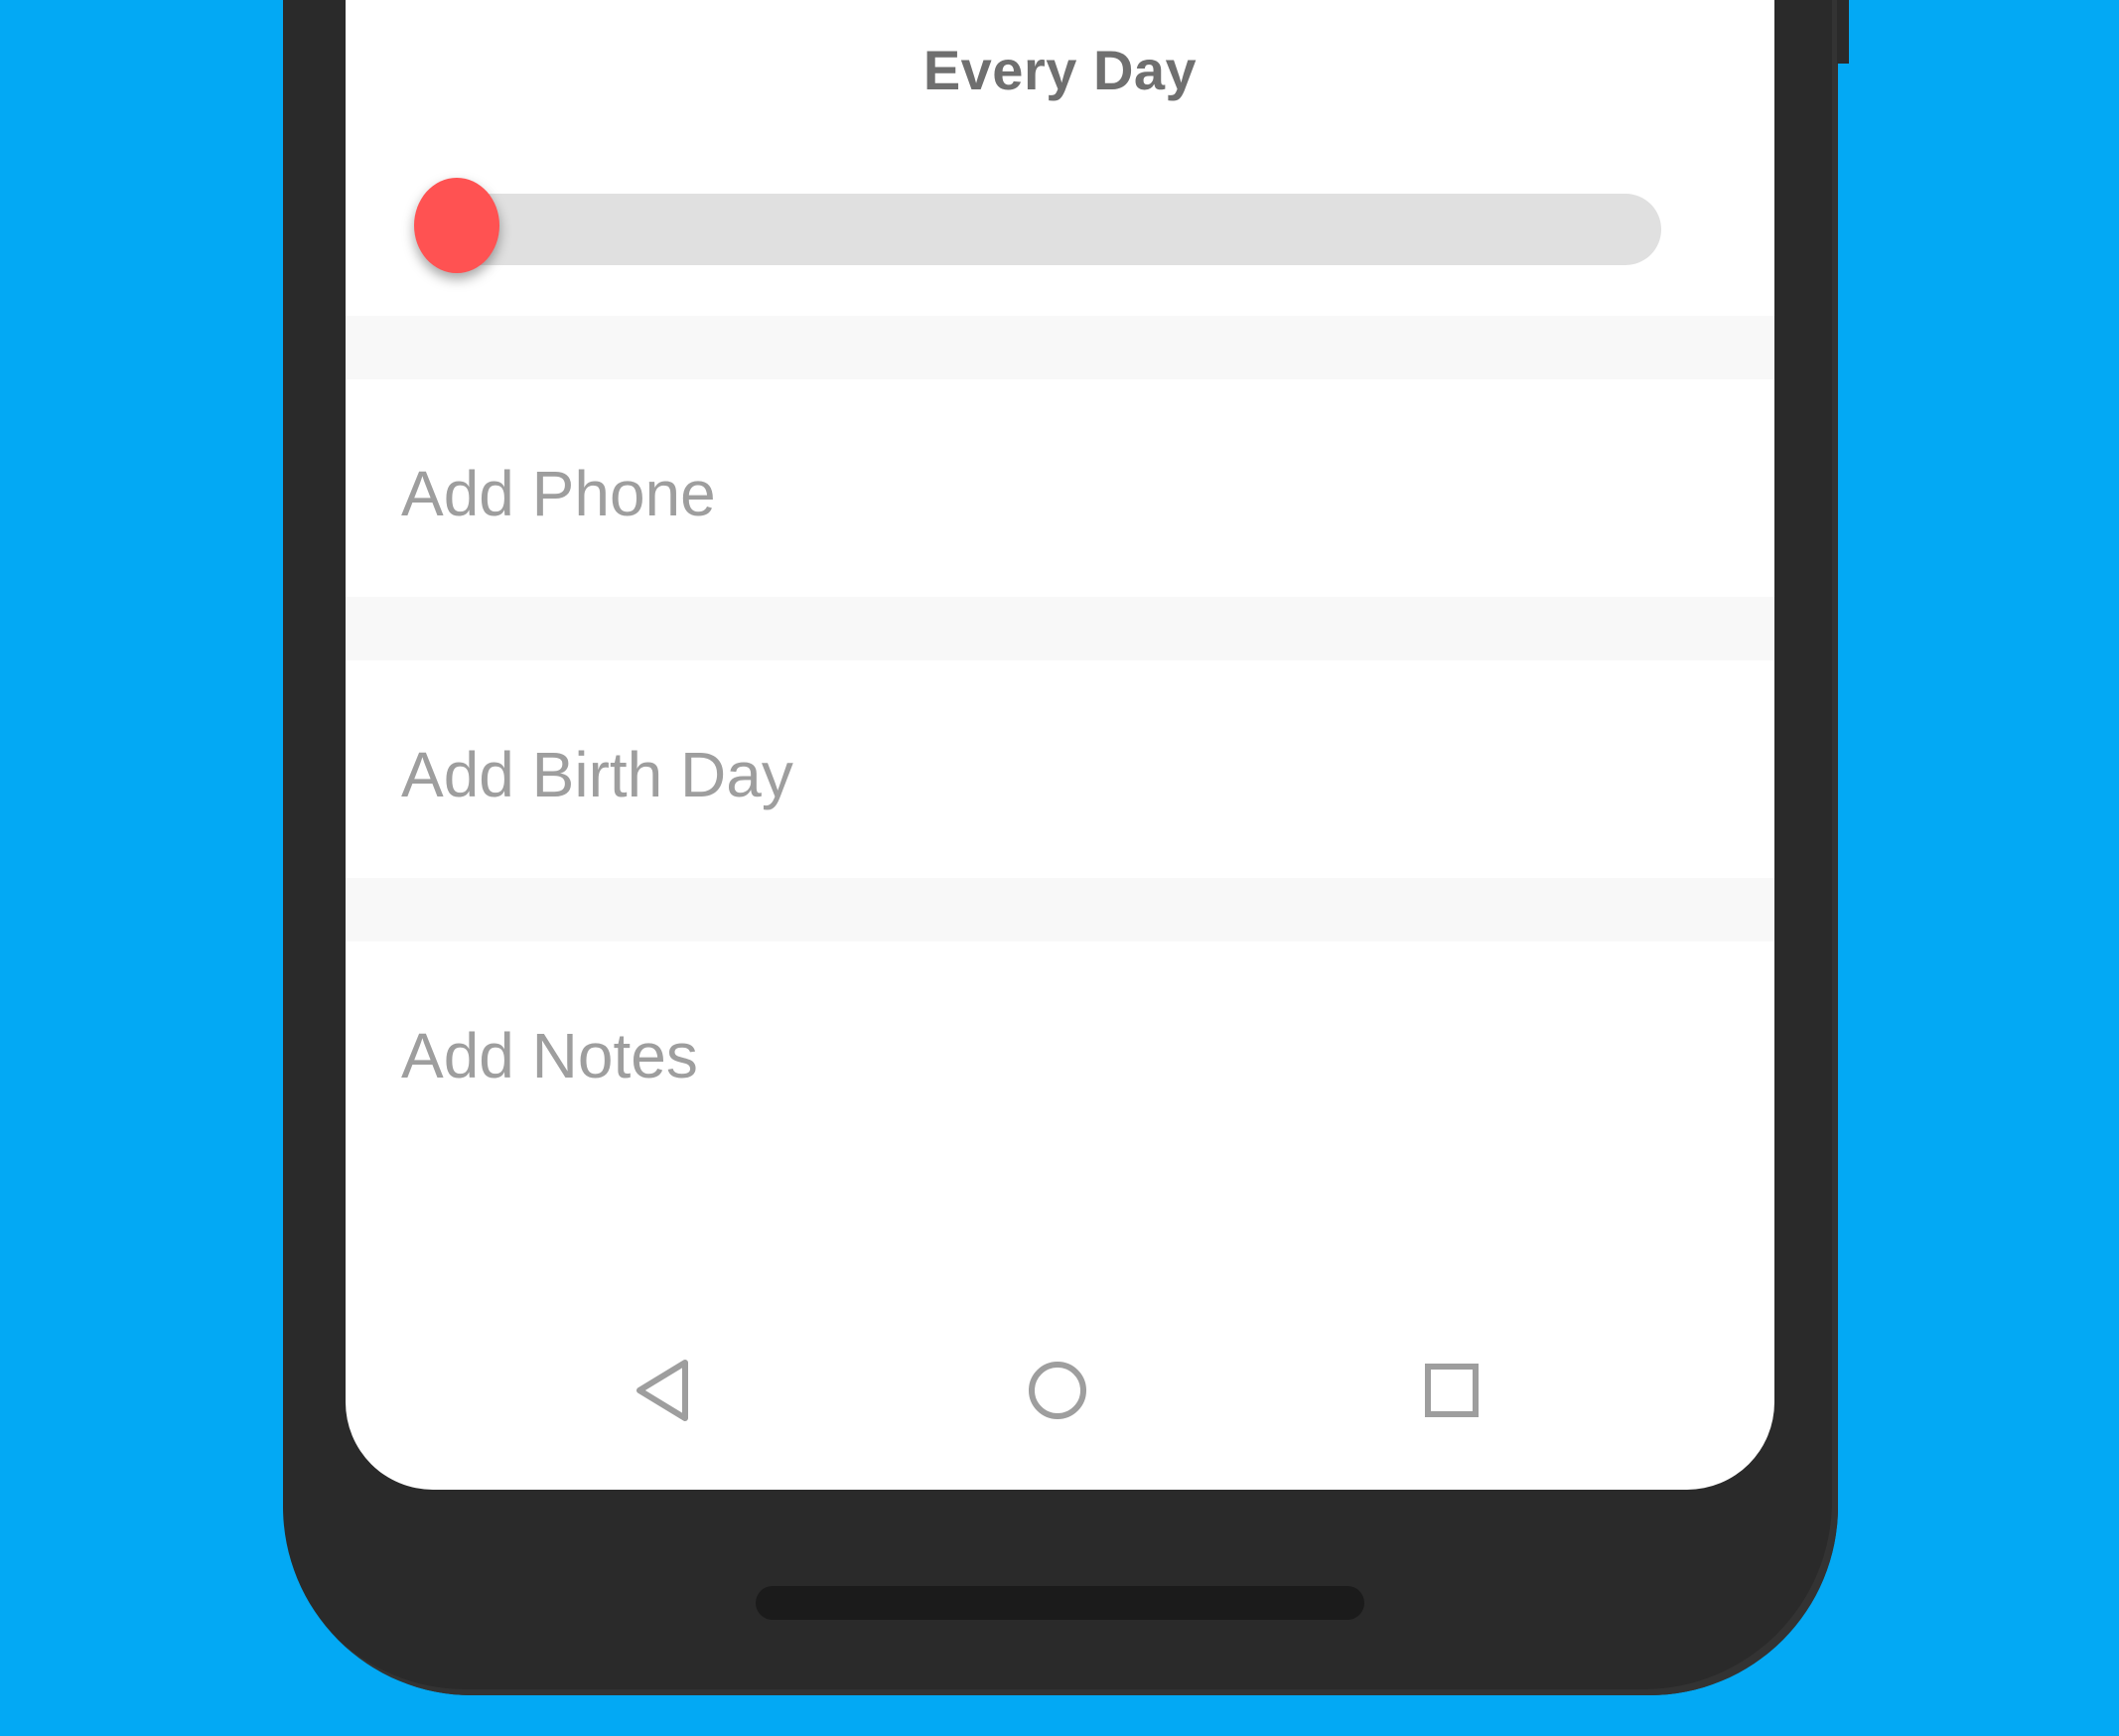  Describe the element at coordinates (549, 1055) in the screenshot. I see `add-notes-field: Add Notes` at that location.